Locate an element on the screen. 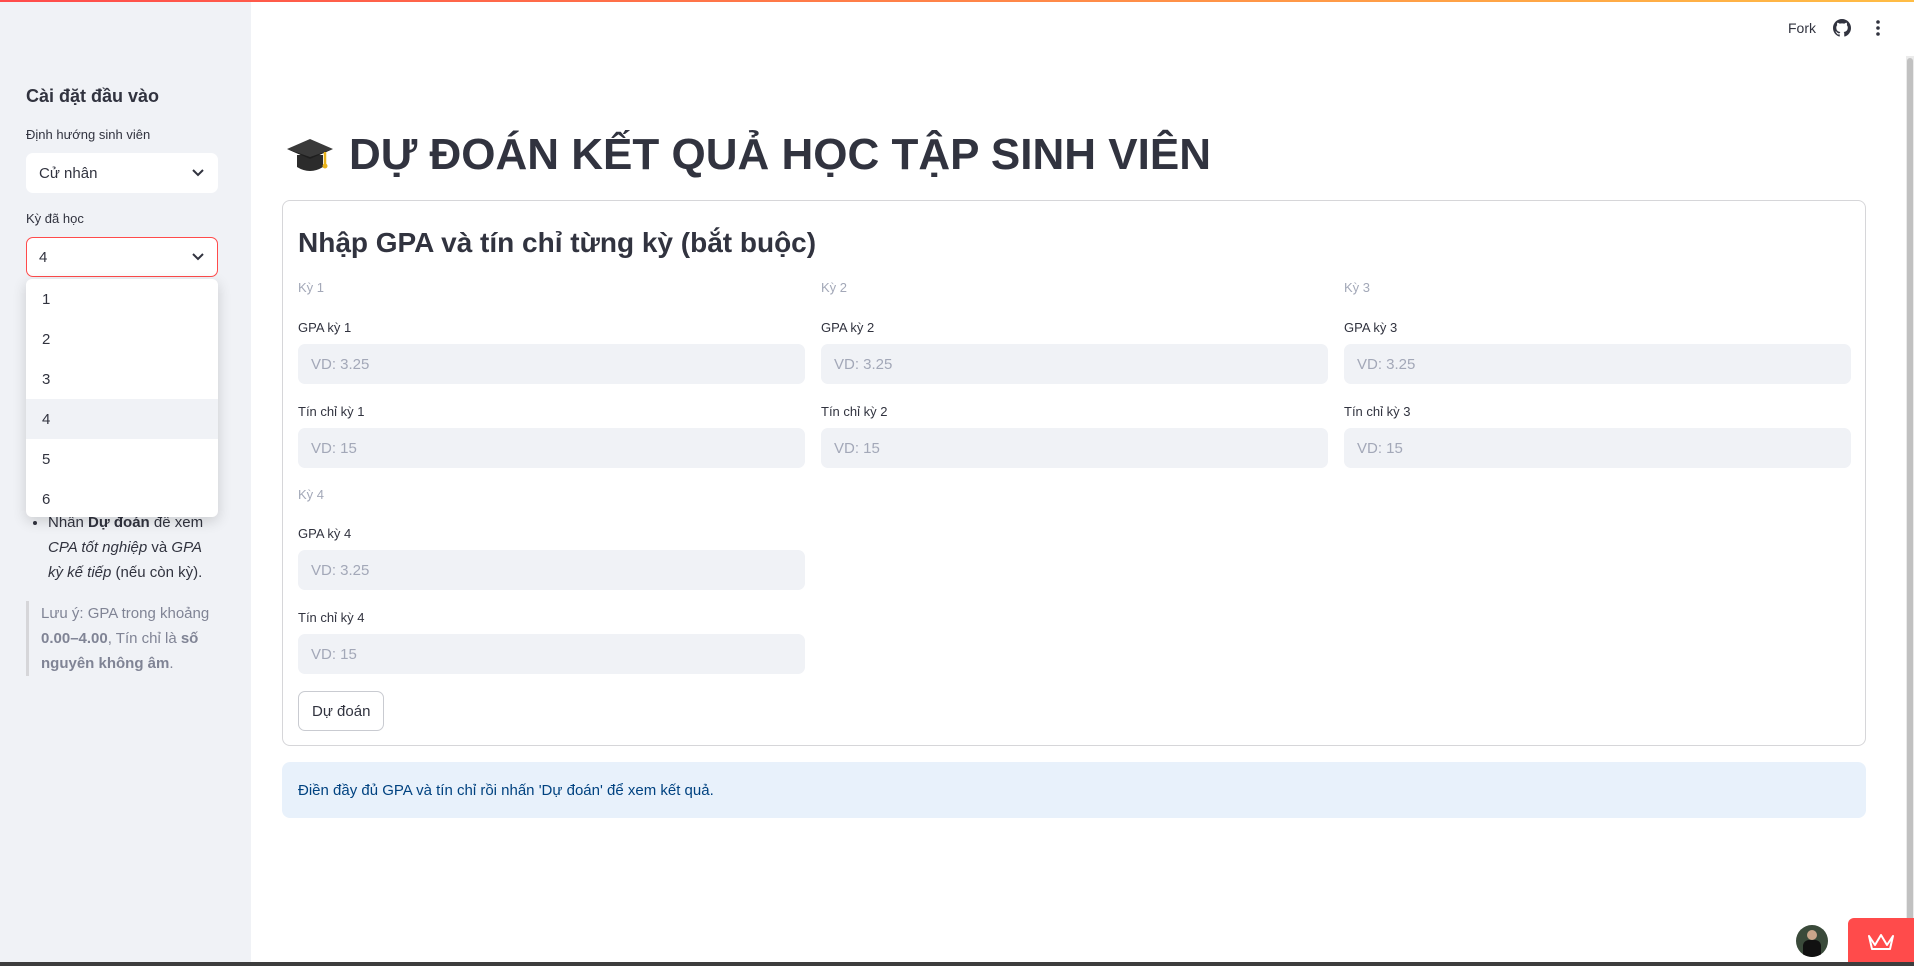 The width and height of the screenshot is (1914, 966). credit-input-2: VD: 15 is located at coordinates (1074, 448).